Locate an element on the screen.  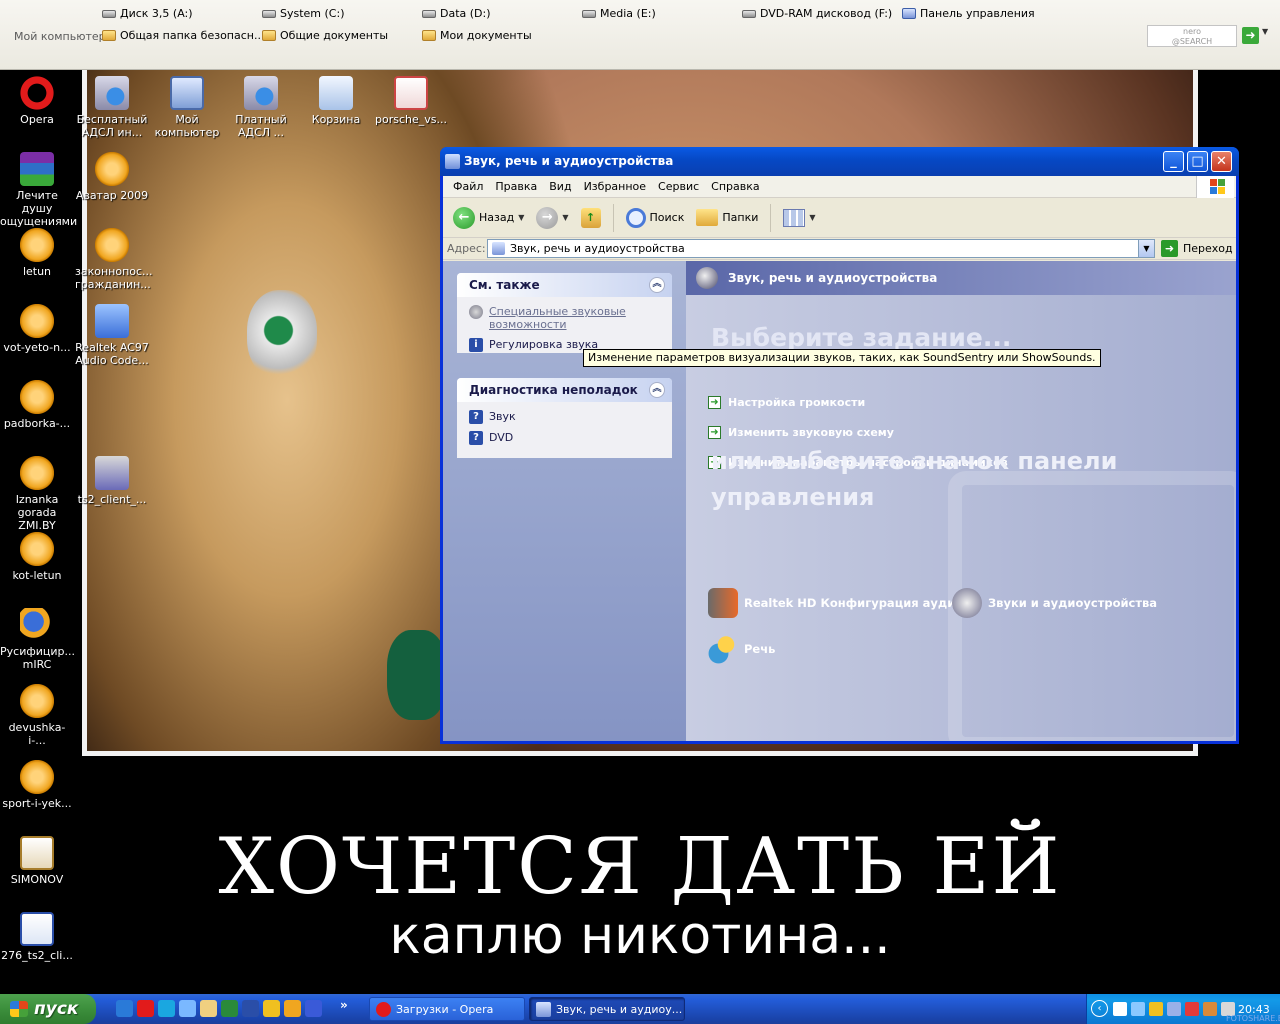
minimize-button: _ is located at coordinates (1173, 161).